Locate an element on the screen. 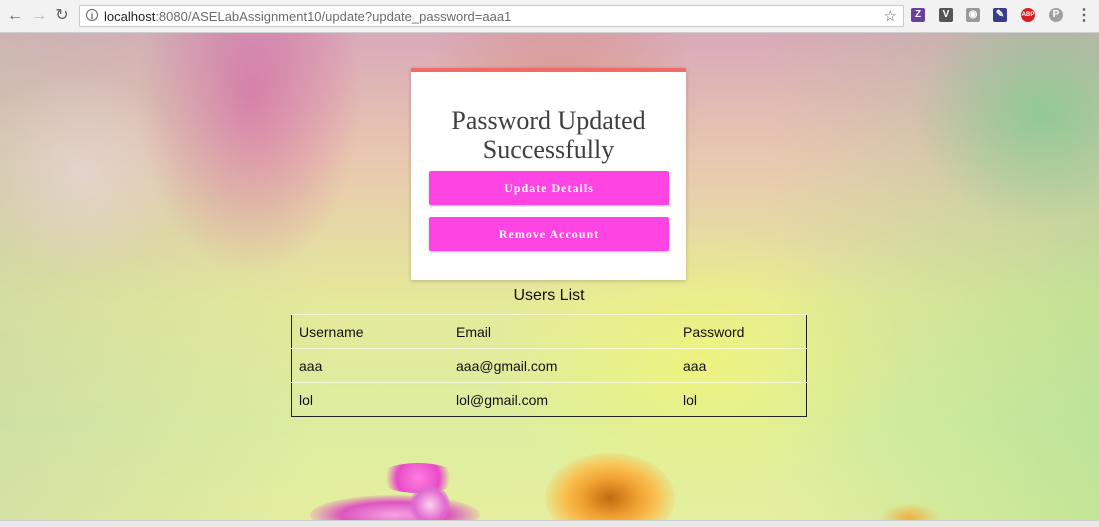  page-title: Password Updated Successfully is located at coordinates (548, 135).